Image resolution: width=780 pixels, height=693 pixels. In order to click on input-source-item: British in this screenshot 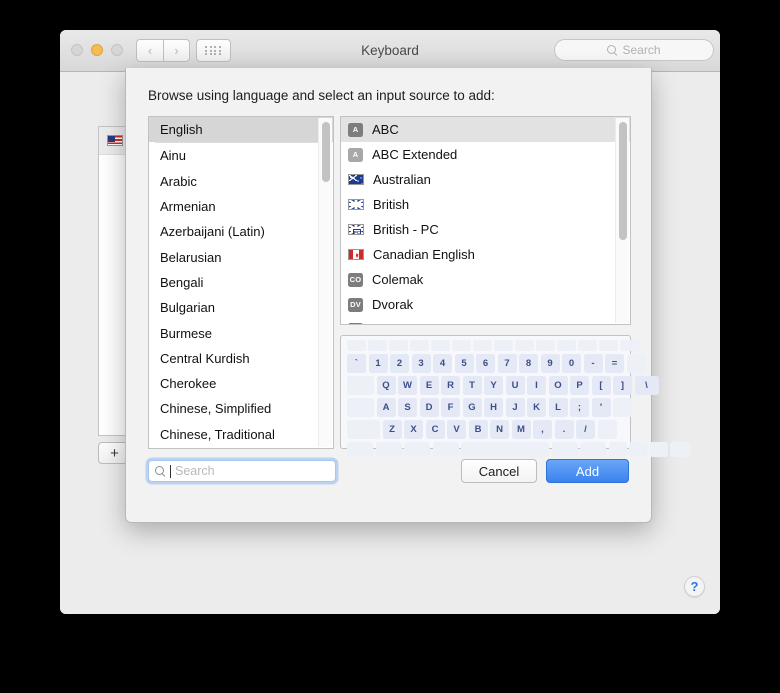, I will do `click(485, 204)`.